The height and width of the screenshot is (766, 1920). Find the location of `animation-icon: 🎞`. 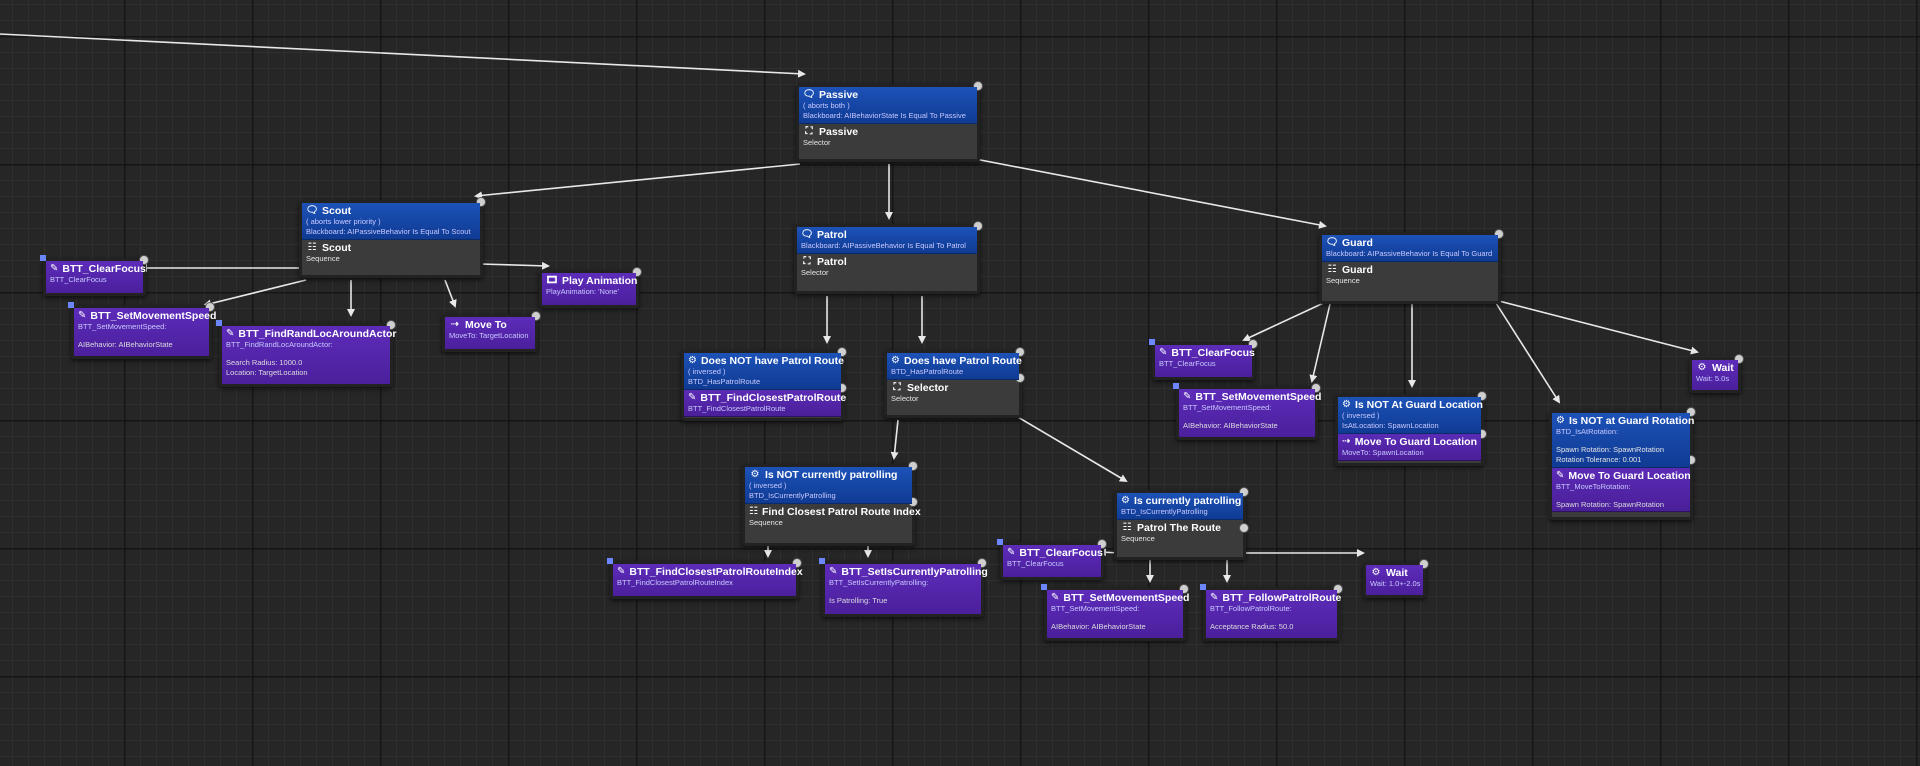

animation-icon: 🎞 is located at coordinates (552, 280).